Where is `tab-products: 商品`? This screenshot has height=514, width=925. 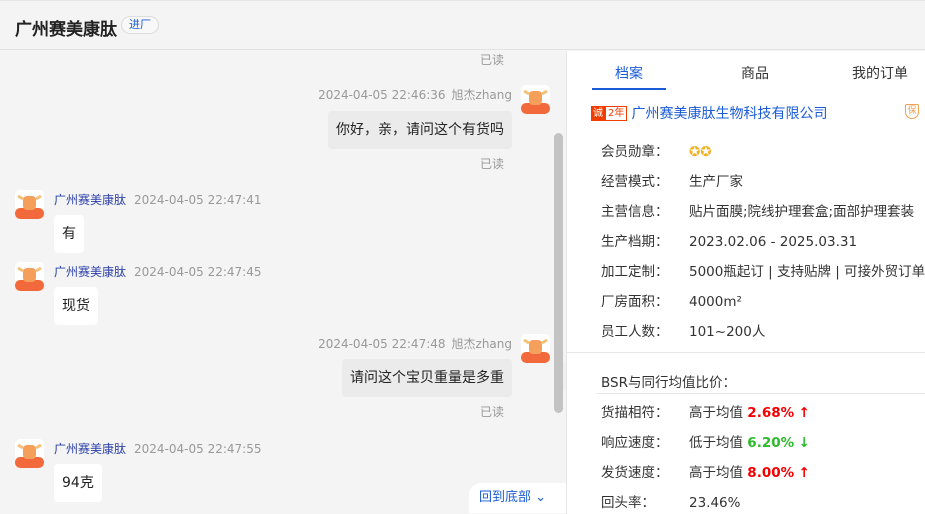
tab-products: 商品 is located at coordinates (755, 73).